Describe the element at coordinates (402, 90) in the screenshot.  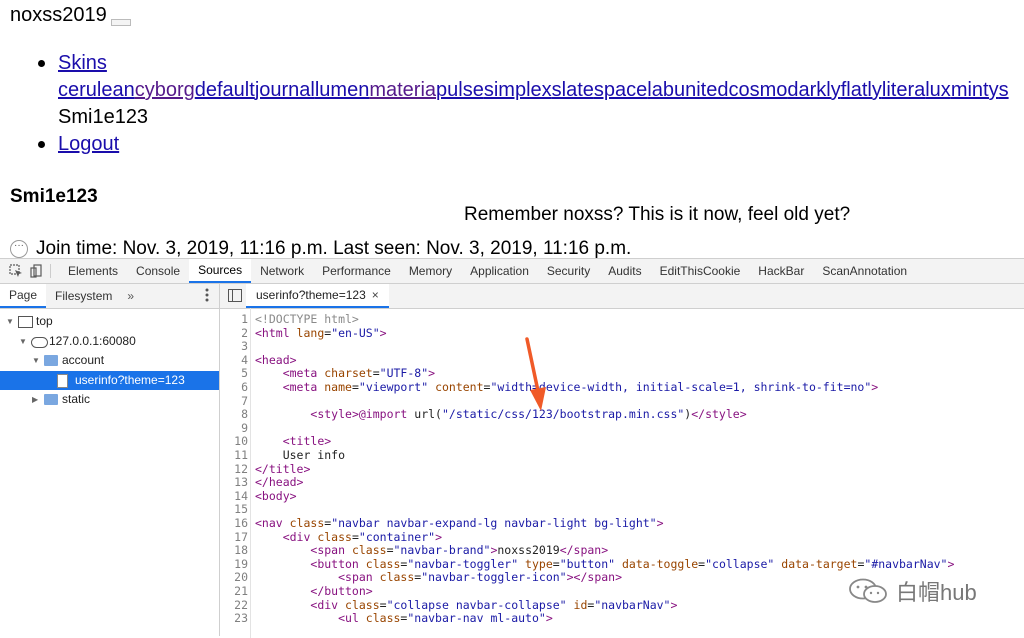
I see `skin-link-materia: materia` at that location.